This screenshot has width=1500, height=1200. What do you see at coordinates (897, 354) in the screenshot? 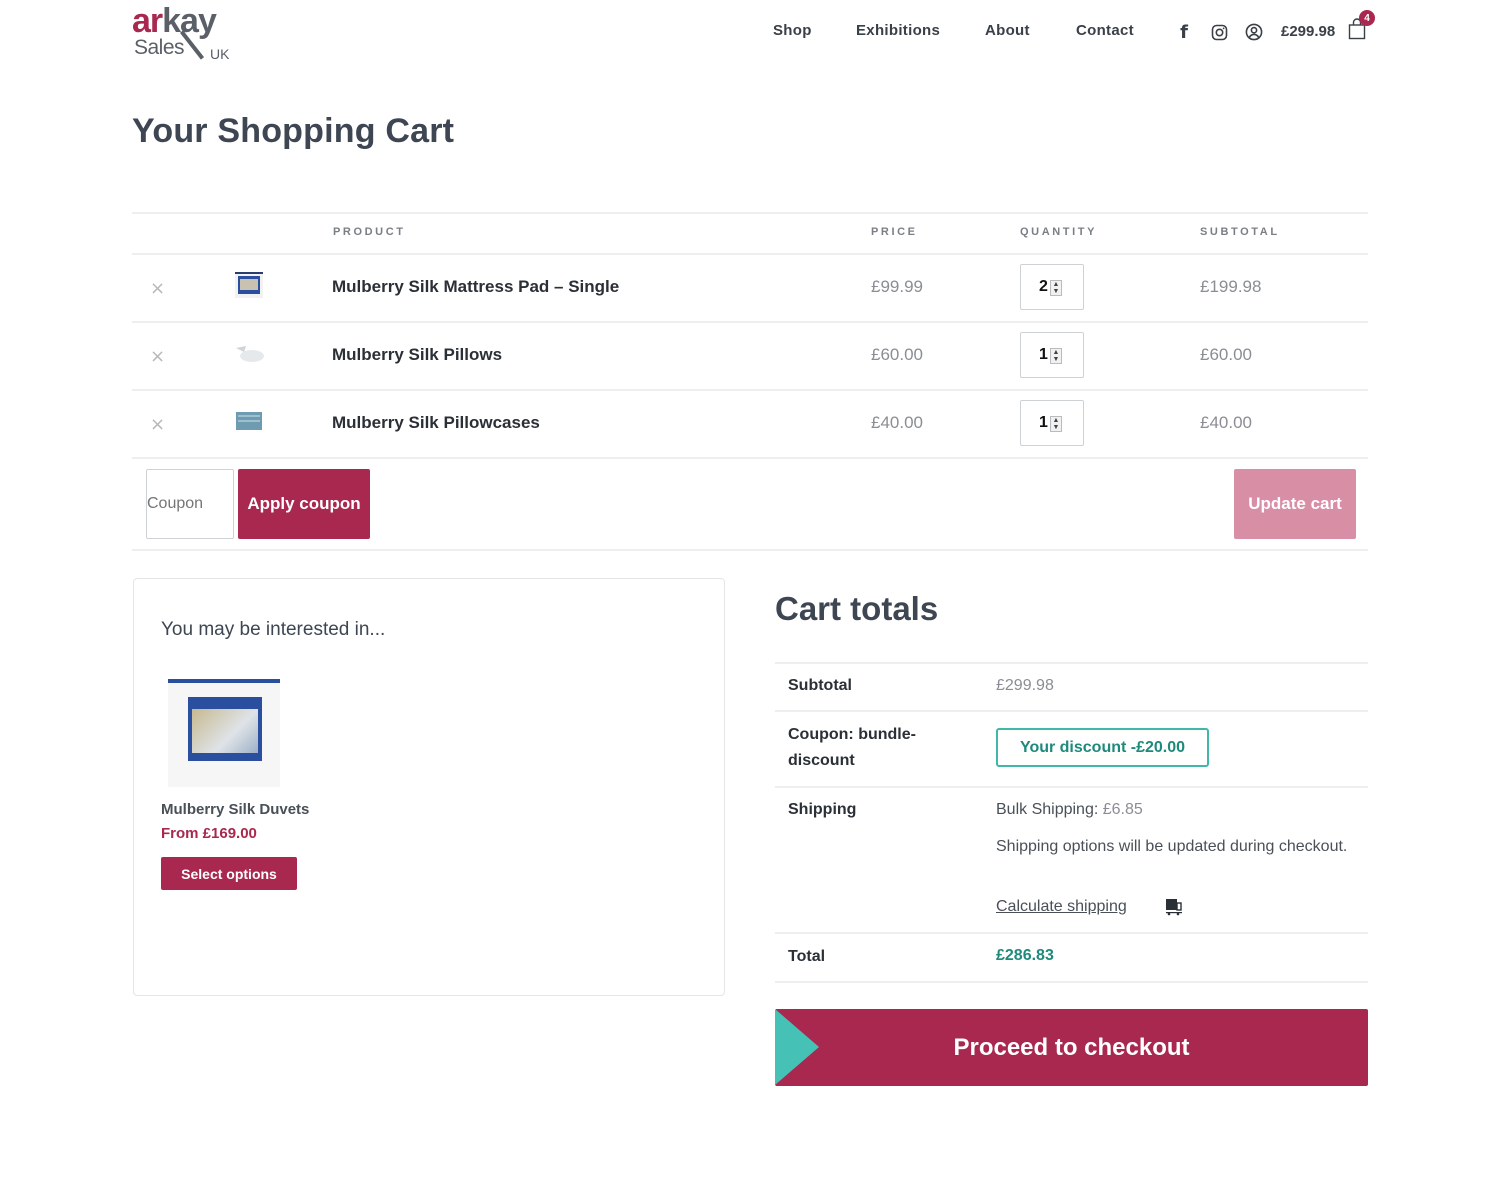
I see `product-price: £60.00` at bounding box center [897, 354].